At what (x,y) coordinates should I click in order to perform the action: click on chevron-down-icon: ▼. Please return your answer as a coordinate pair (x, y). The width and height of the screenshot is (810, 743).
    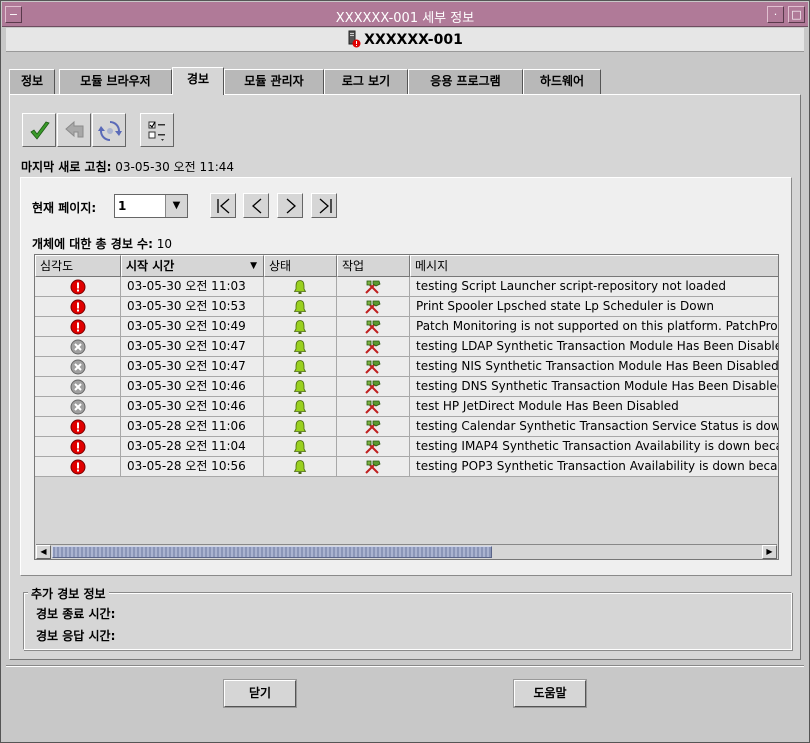
    Looking at the image, I should click on (176, 206).